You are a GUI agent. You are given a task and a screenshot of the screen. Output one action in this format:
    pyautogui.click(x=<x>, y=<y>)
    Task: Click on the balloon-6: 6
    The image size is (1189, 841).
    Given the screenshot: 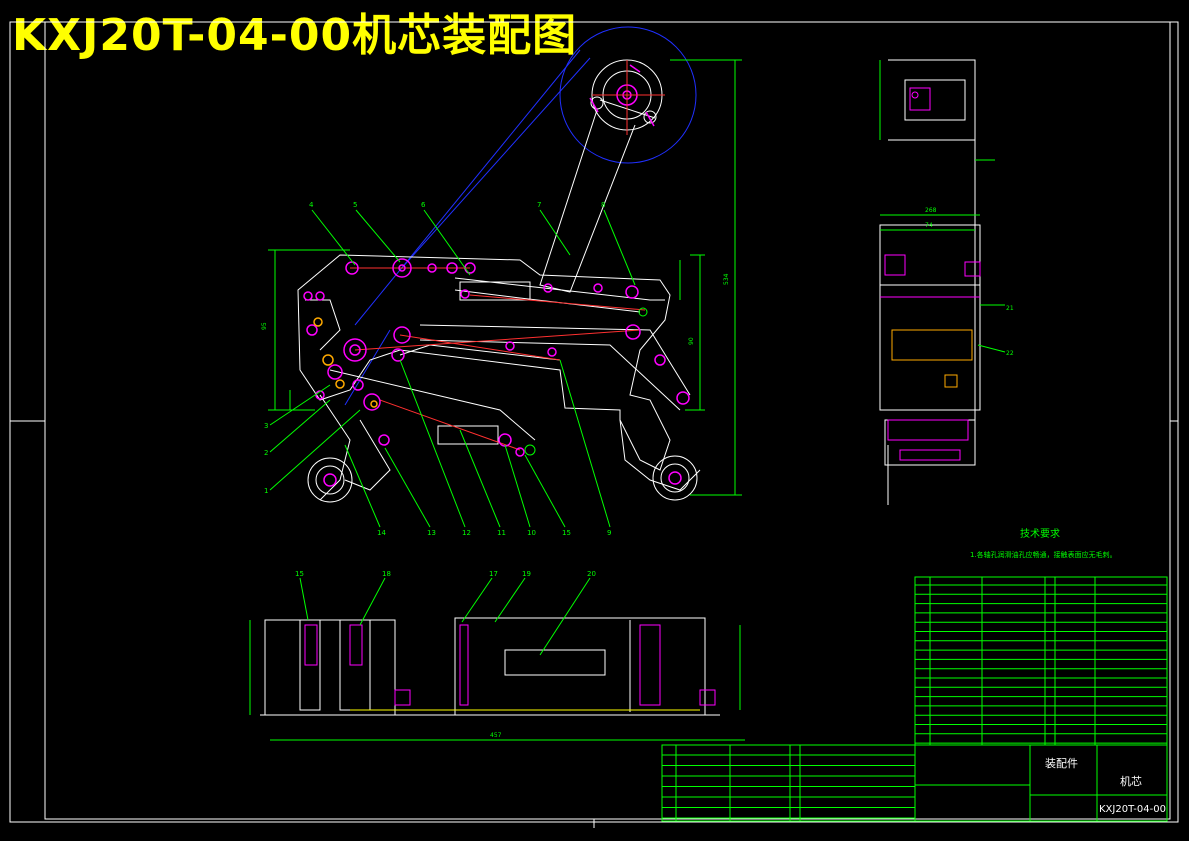 What is the action you would take?
    pyautogui.click(x=423, y=205)
    